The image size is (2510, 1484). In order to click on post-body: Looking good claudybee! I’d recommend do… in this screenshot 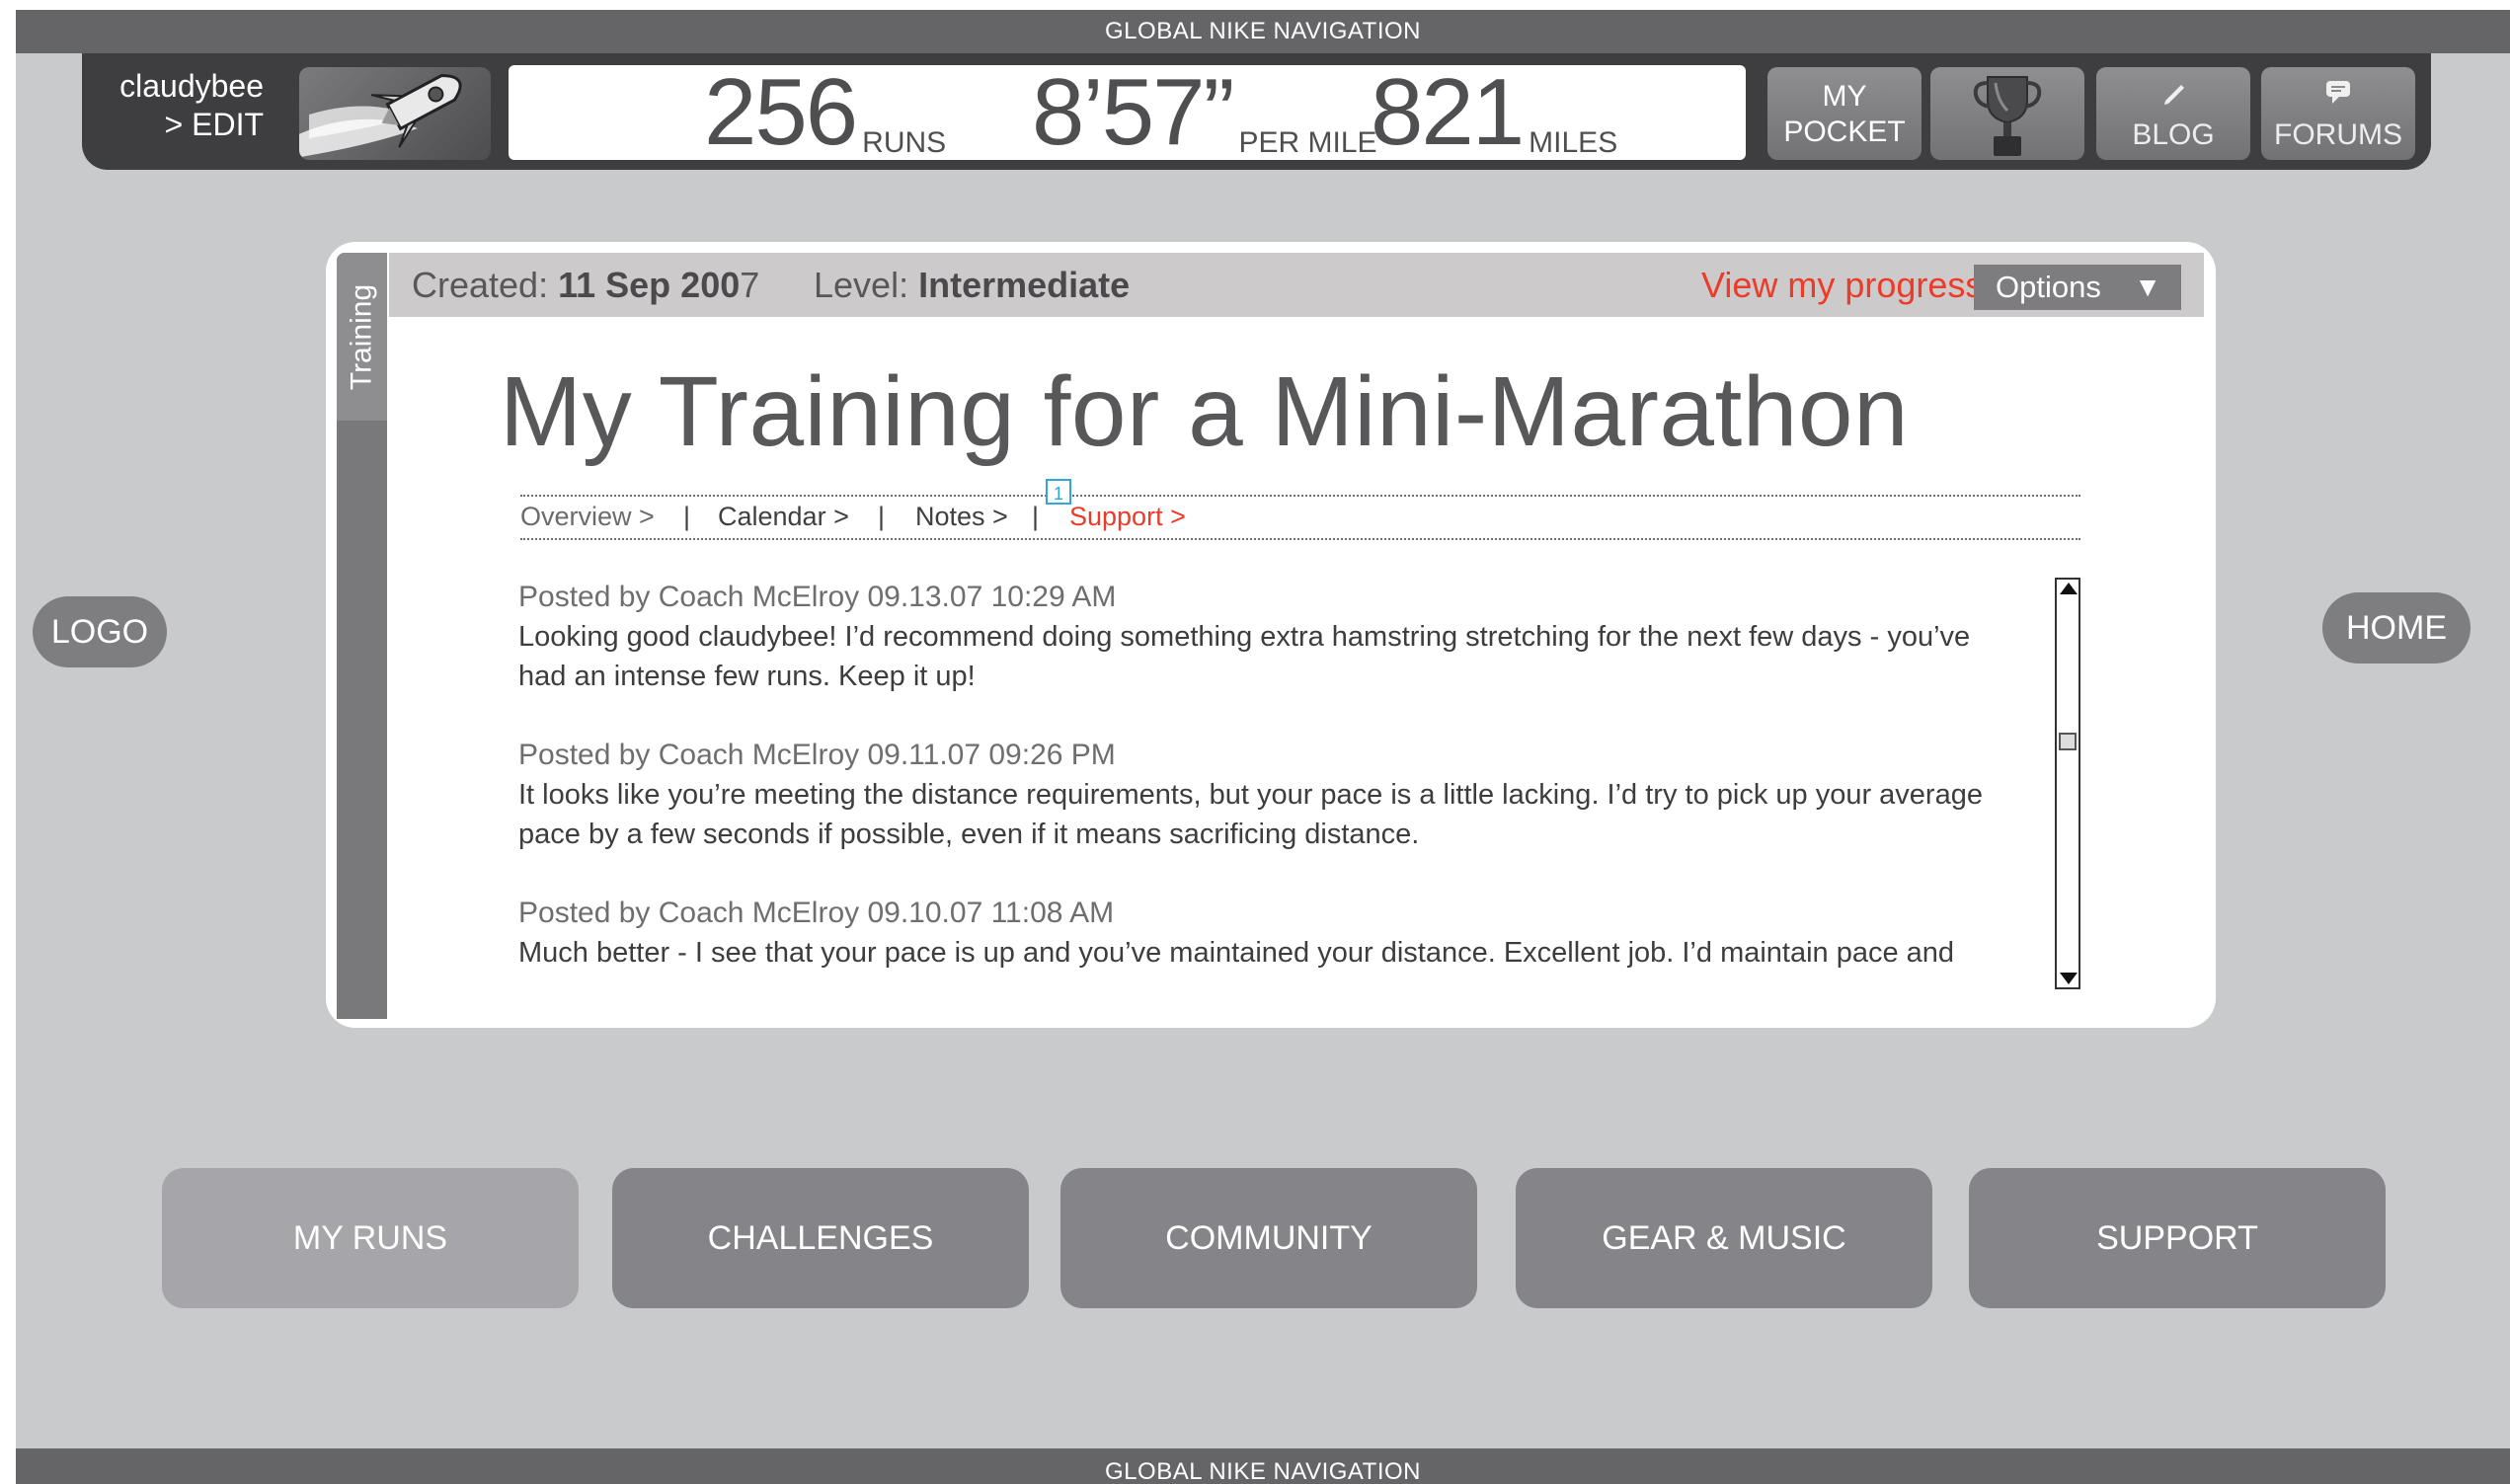, I will do `click(1244, 637)`.